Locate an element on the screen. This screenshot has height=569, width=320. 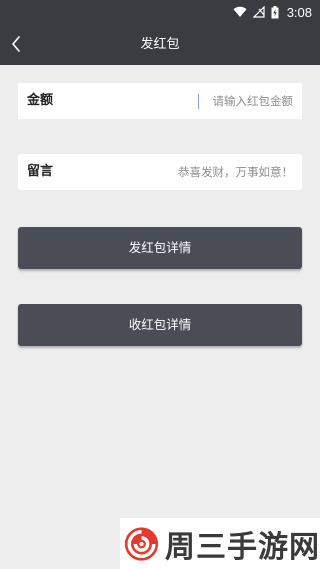
watermark: 周三手游网 is located at coordinates (220, 543).